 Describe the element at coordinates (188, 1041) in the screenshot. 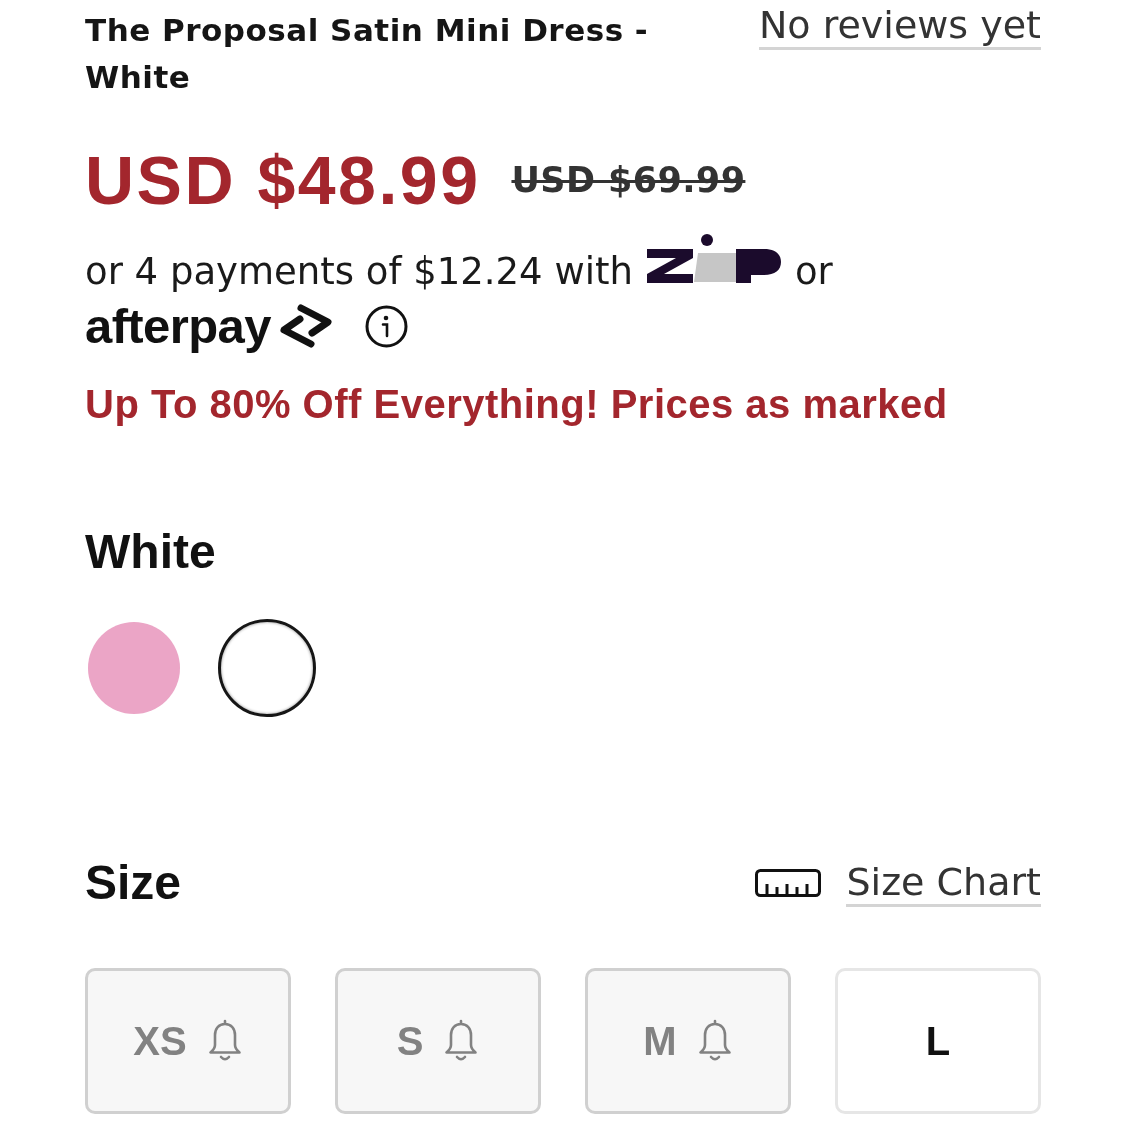

I see `size-button: XS` at that location.